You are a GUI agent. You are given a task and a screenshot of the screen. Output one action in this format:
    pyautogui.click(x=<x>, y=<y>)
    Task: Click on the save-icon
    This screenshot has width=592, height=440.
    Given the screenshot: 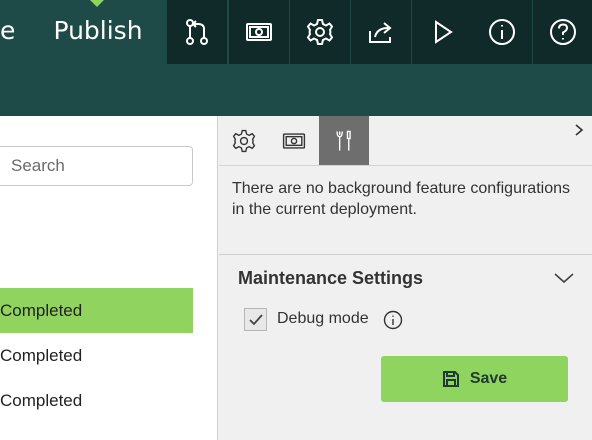 What is the action you would take?
    pyautogui.click(x=450, y=379)
    